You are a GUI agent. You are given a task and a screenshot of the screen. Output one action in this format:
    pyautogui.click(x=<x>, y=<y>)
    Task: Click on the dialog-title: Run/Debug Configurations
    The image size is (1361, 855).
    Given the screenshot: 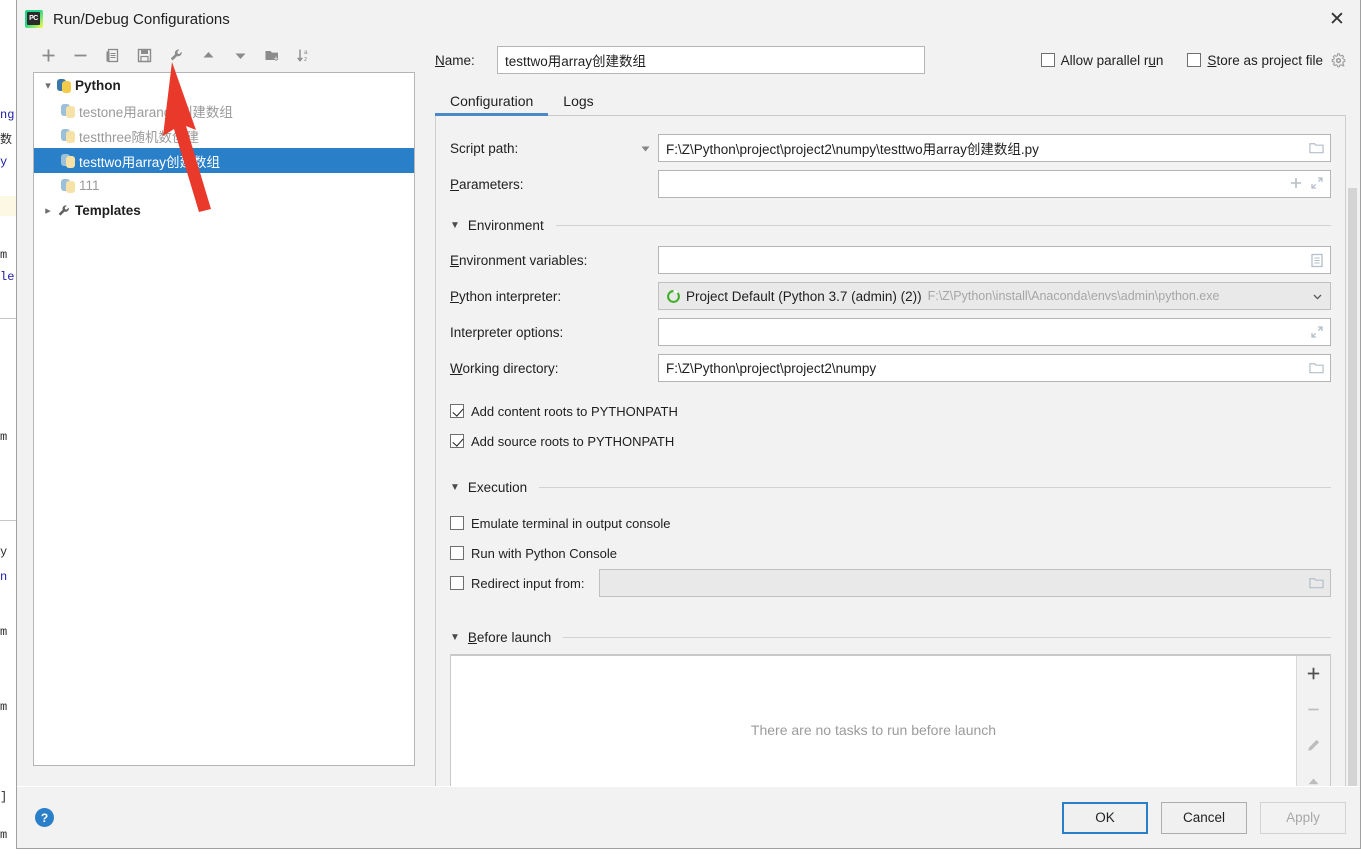 What is the action you would take?
    pyautogui.click(x=141, y=19)
    